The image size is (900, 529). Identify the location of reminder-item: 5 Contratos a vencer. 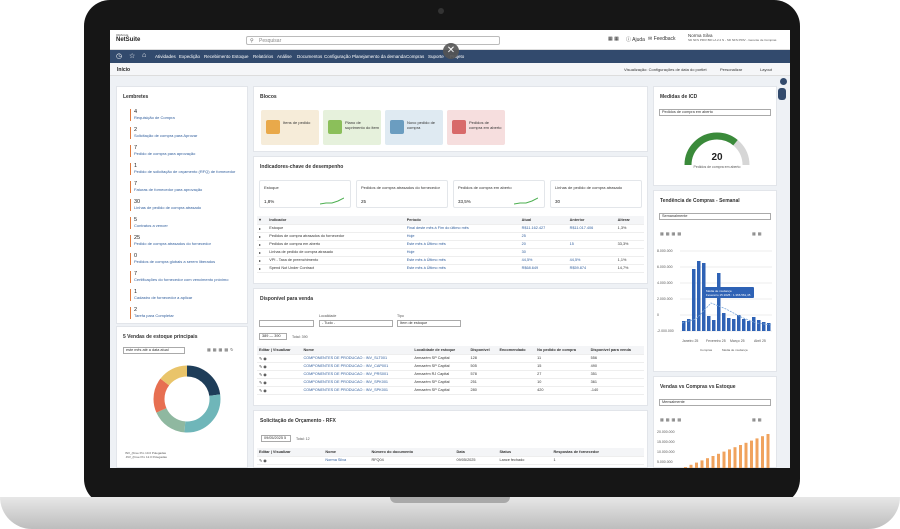
(185, 223).